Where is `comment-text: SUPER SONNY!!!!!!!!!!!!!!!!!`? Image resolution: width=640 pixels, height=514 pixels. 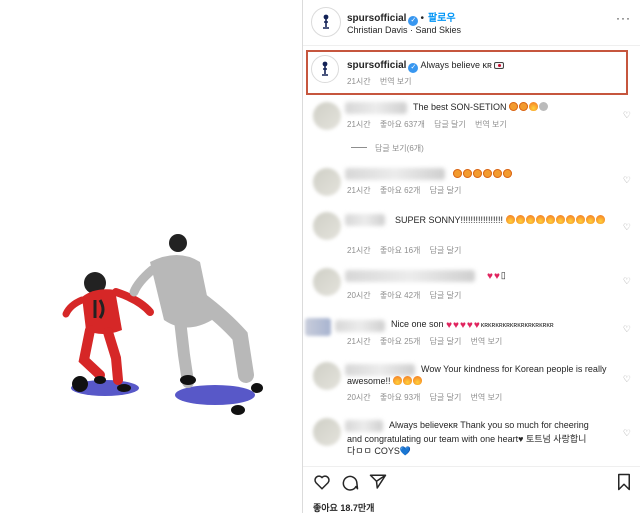 comment-text: SUPER SONNY!!!!!!!!!!!!!!!!! is located at coordinates (449, 220).